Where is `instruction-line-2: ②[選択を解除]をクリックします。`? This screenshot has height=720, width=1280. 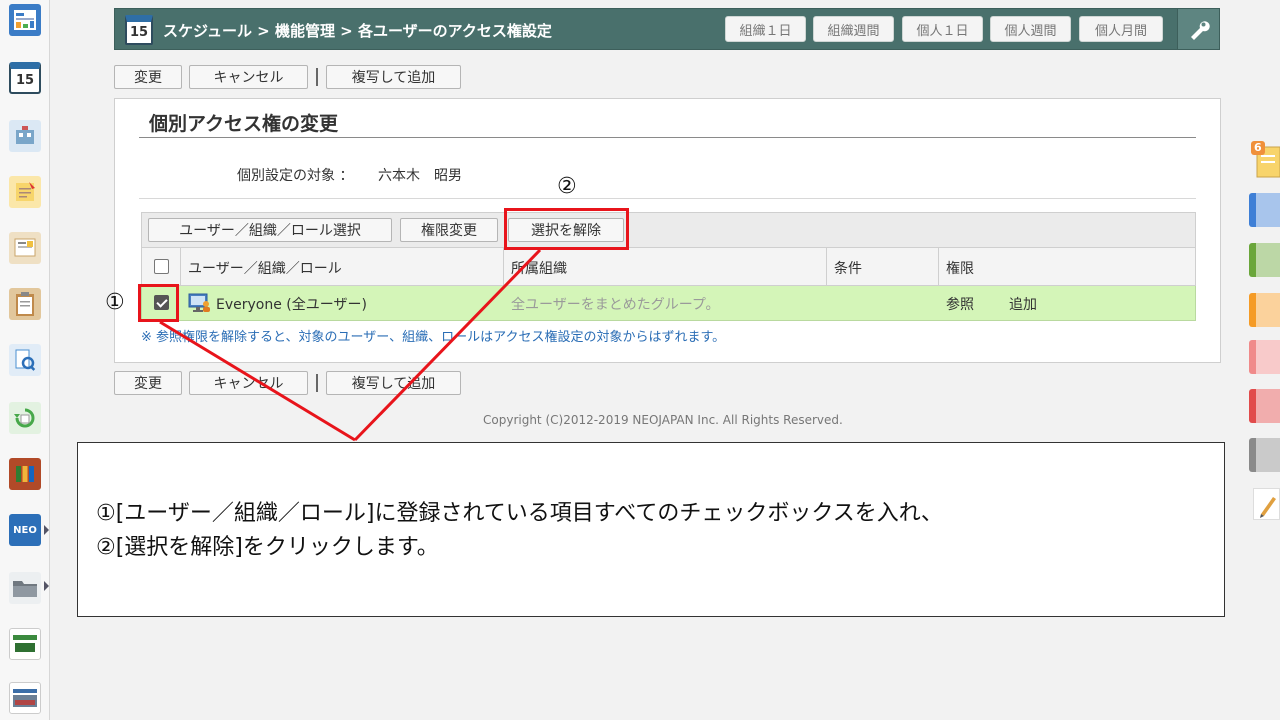
instruction-line-2: ②[選択を解除]をクリックします。 is located at coordinates (267, 547).